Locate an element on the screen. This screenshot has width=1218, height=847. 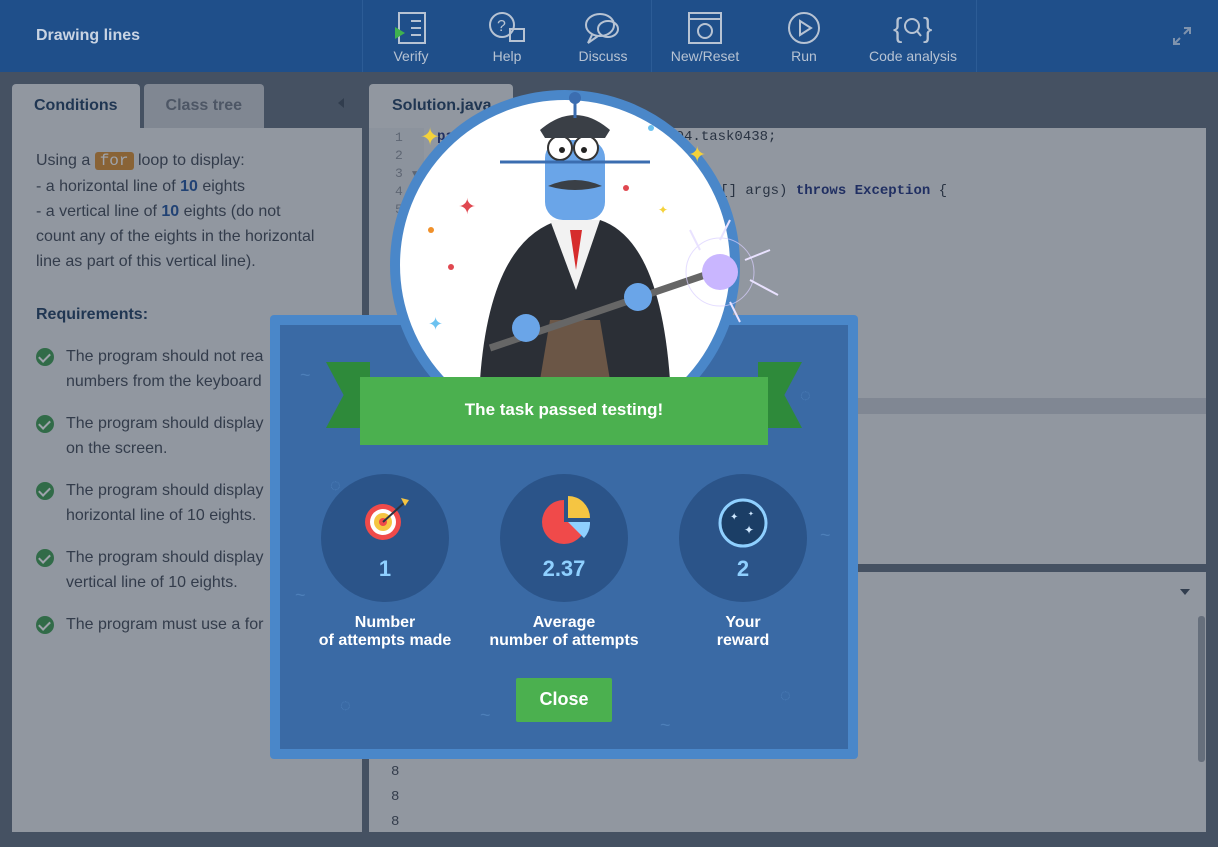
reset-icon is located at coordinates (705, 28).